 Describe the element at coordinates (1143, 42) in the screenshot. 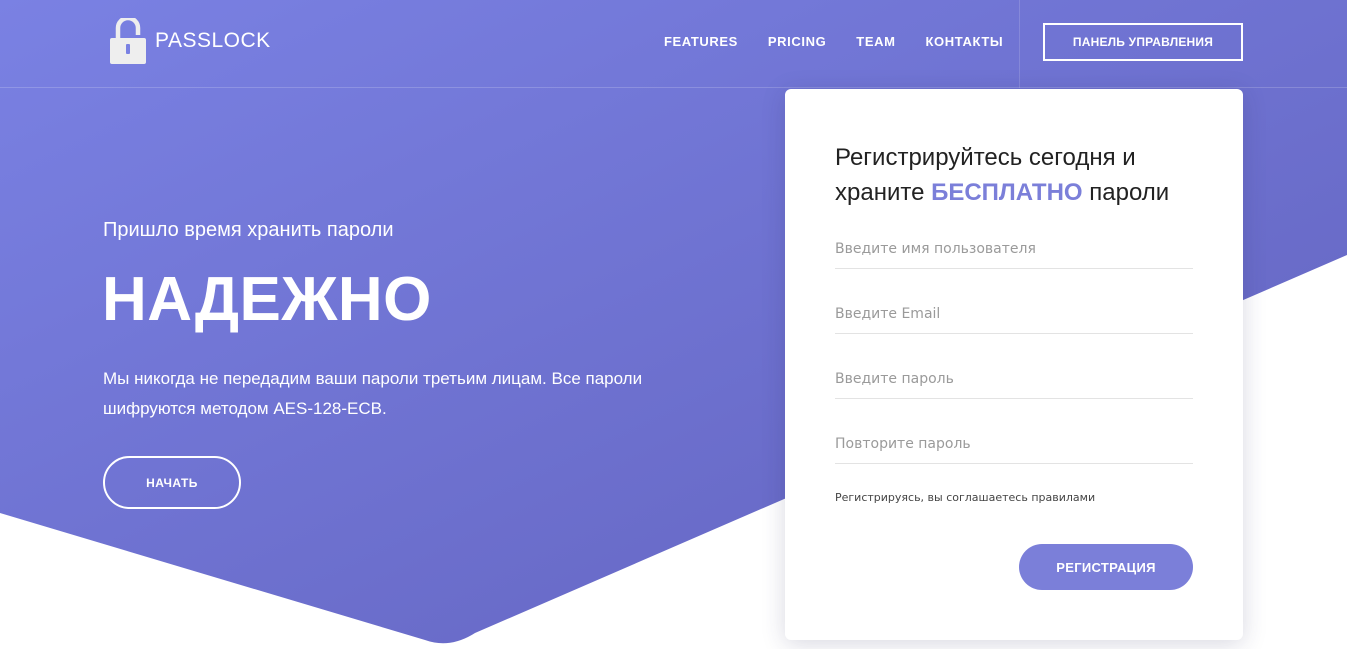

I see `dashboard-button: ПАНЕЛЬ УПРАВЛЕНИЯ` at that location.